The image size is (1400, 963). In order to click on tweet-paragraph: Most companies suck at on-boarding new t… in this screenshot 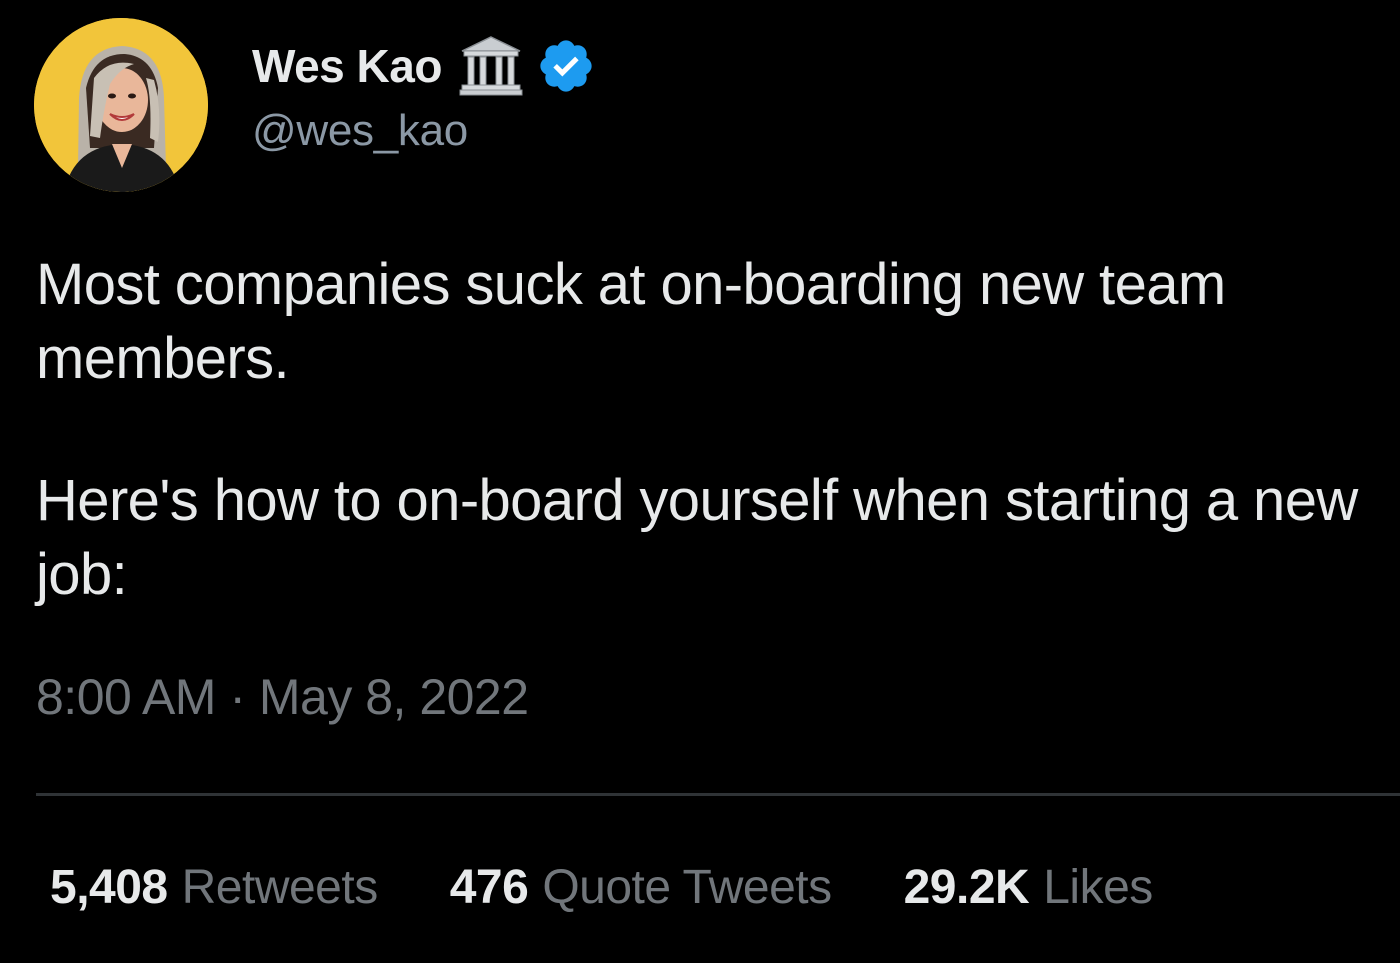, I will do `click(631, 321)`.